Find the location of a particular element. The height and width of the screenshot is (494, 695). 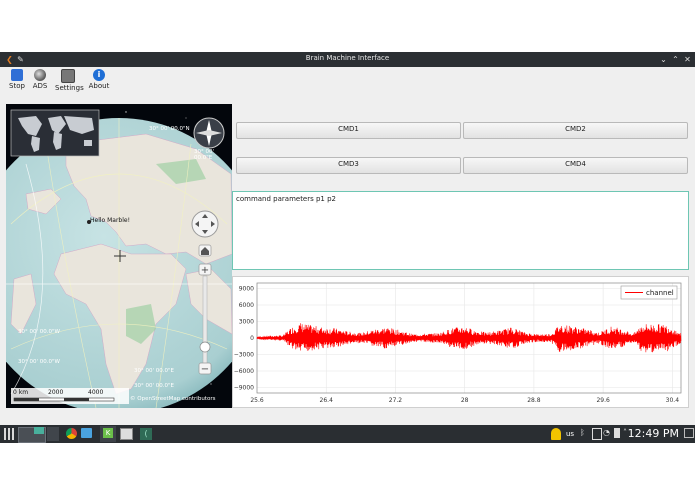

terminal-icon is located at coordinates (126, 434).